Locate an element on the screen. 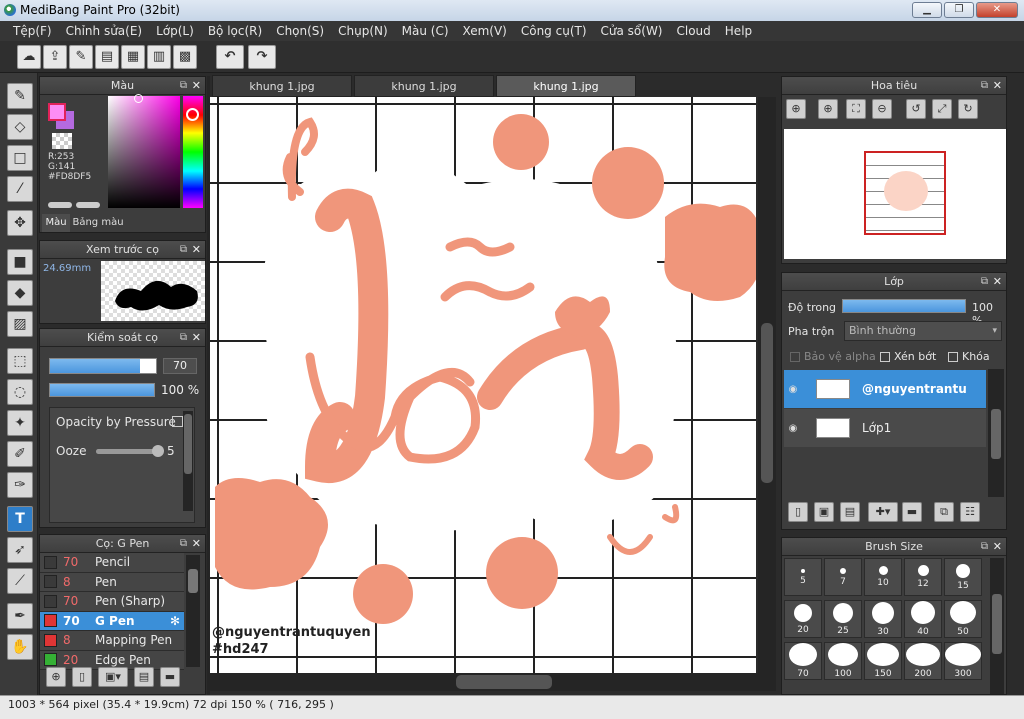  zoom-out-icon: ⊖ is located at coordinates (882, 109).